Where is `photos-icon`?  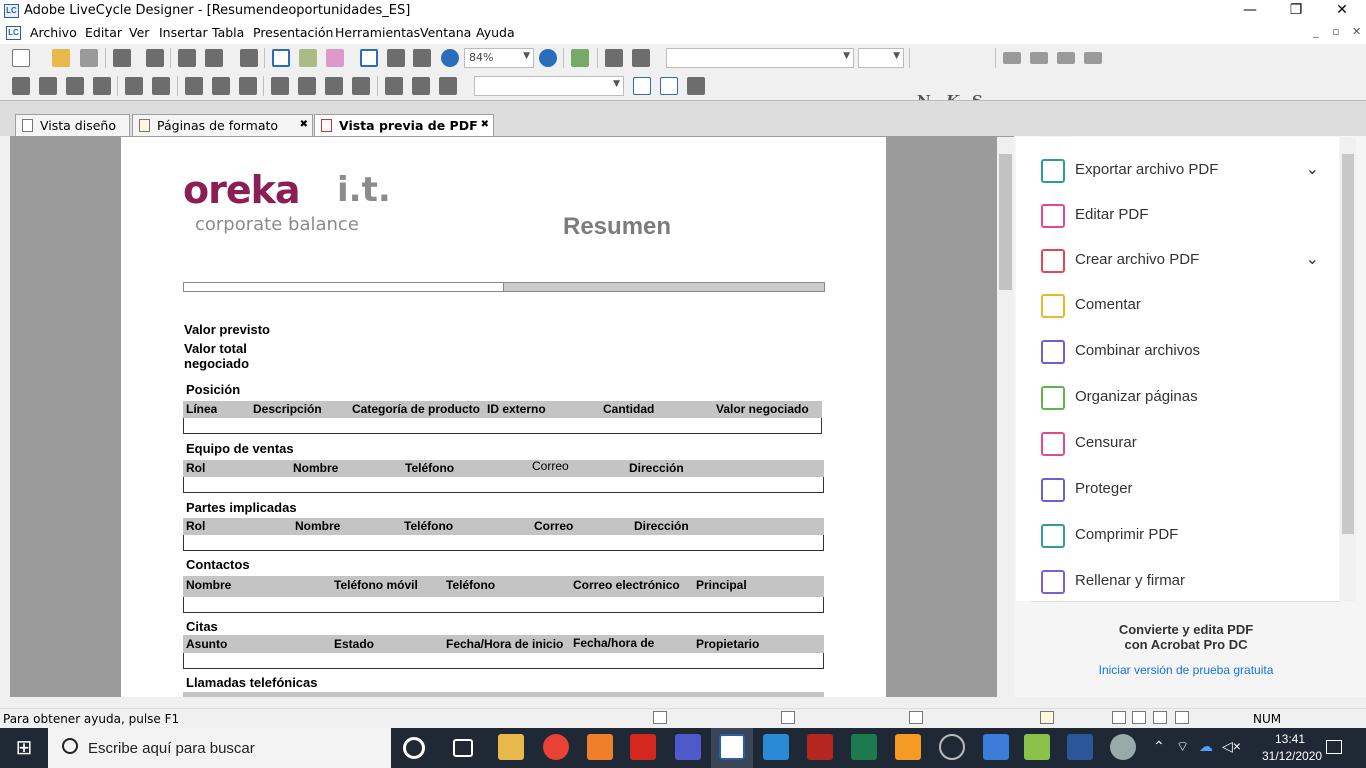 photos-icon is located at coordinates (996, 747).